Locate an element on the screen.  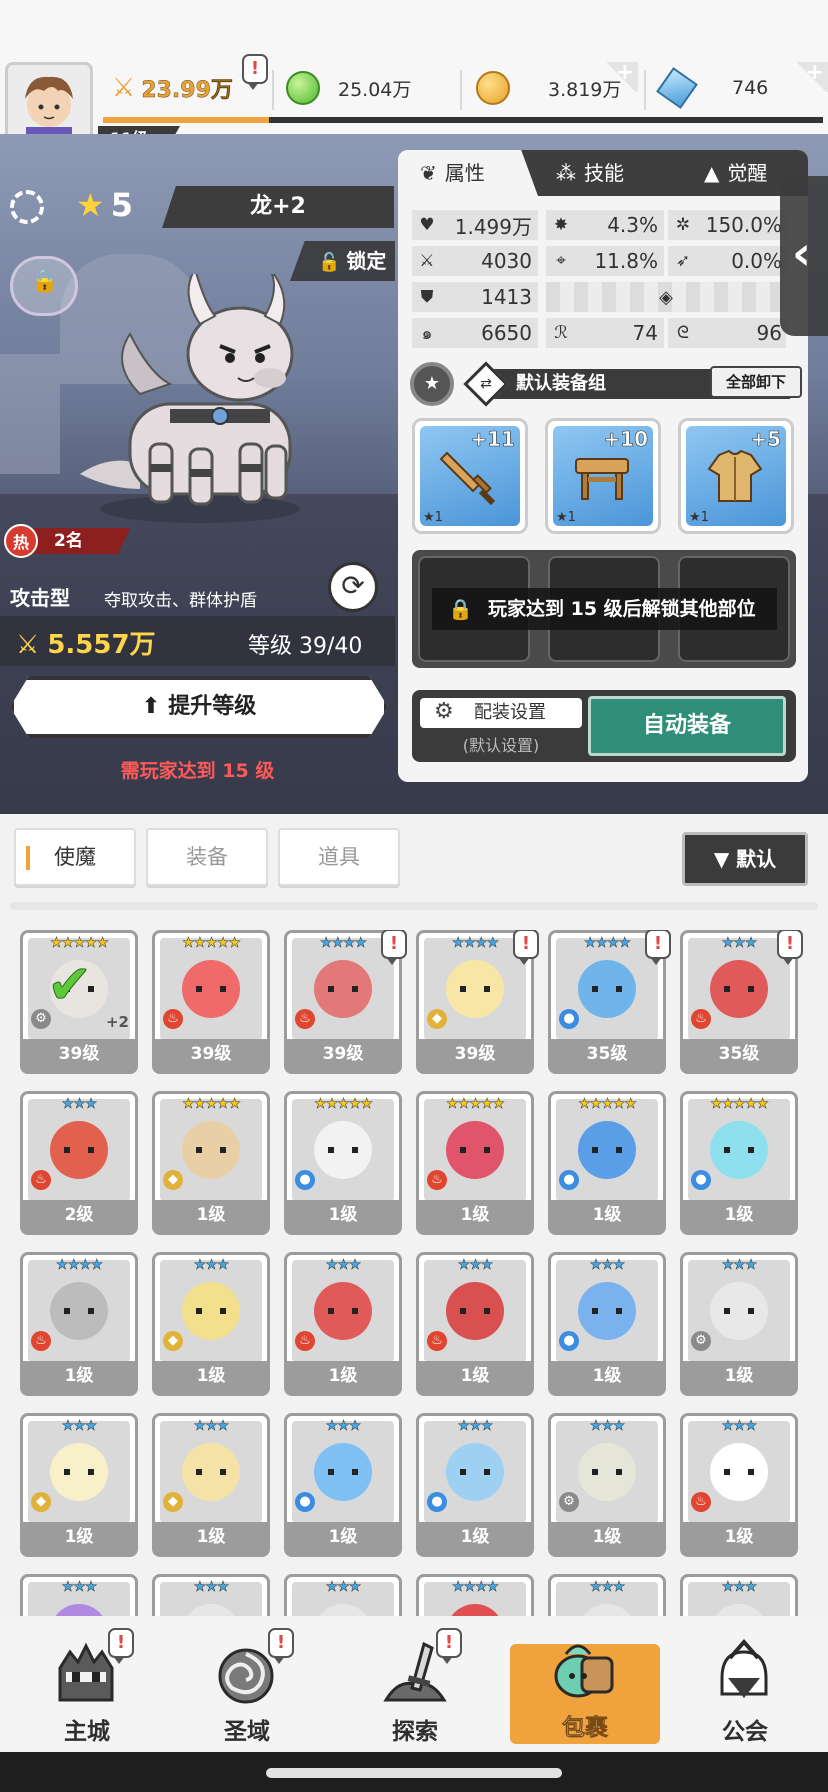
star-rating: ★★★★★ is located at coordinates (211, 943).